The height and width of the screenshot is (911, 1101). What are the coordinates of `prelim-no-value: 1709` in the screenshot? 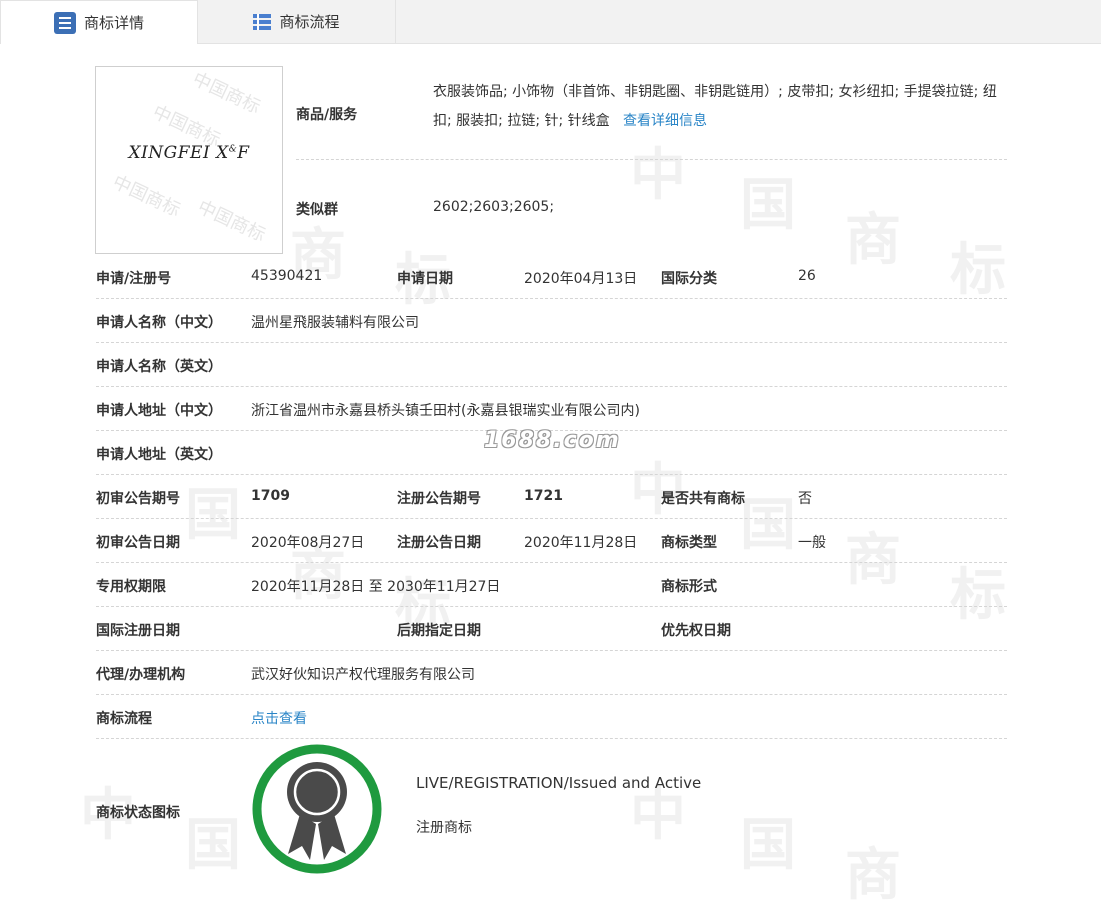 It's located at (270, 496).